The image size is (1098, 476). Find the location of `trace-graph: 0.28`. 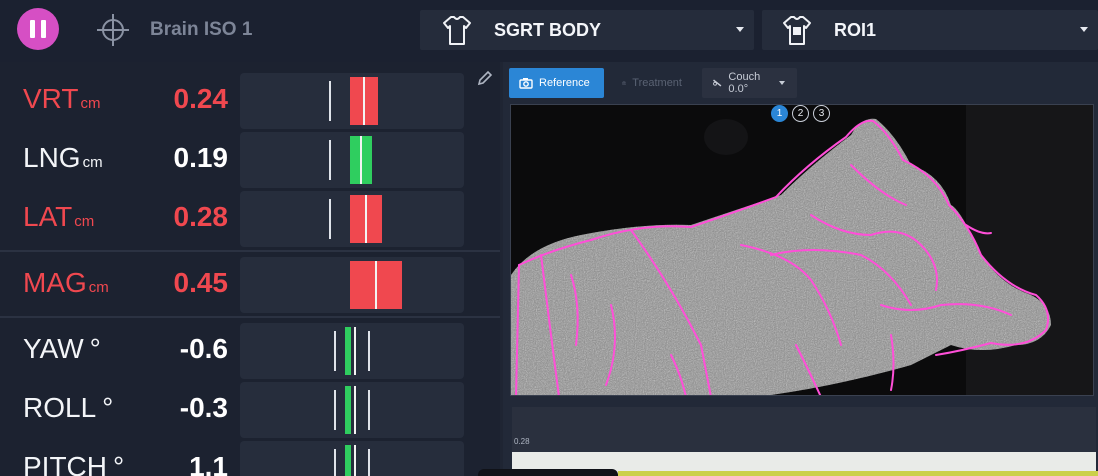

trace-graph: 0.28 is located at coordinates (804, 441).